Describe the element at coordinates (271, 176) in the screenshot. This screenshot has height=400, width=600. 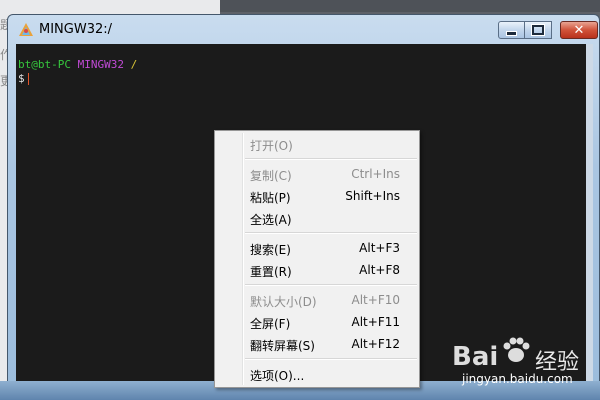
I see `menu-item-label: 复制(C)` at that location.